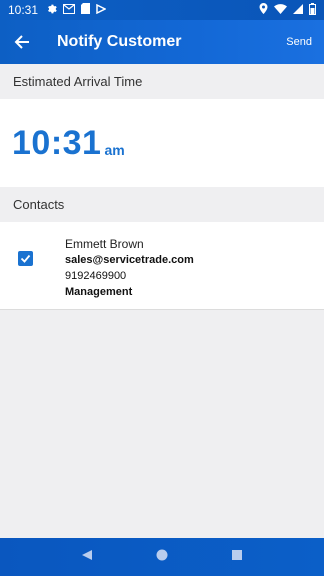  What do you see at coordinates (263, 10) in the screenshot?
I see `location-icon` at bounding box center [263, 10].